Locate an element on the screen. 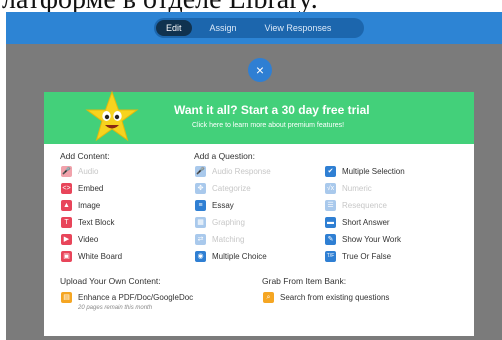  add-content-label: Add Content: is located at coordinates (85, 156).